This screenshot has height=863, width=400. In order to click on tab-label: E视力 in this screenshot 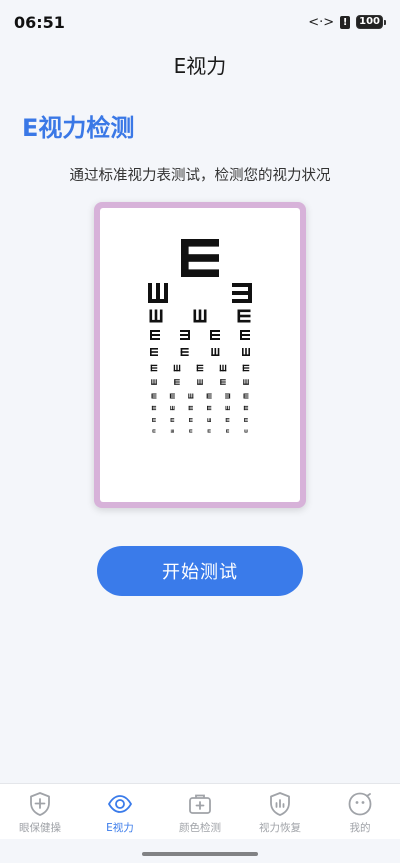, I will do `click(120, 828)`.